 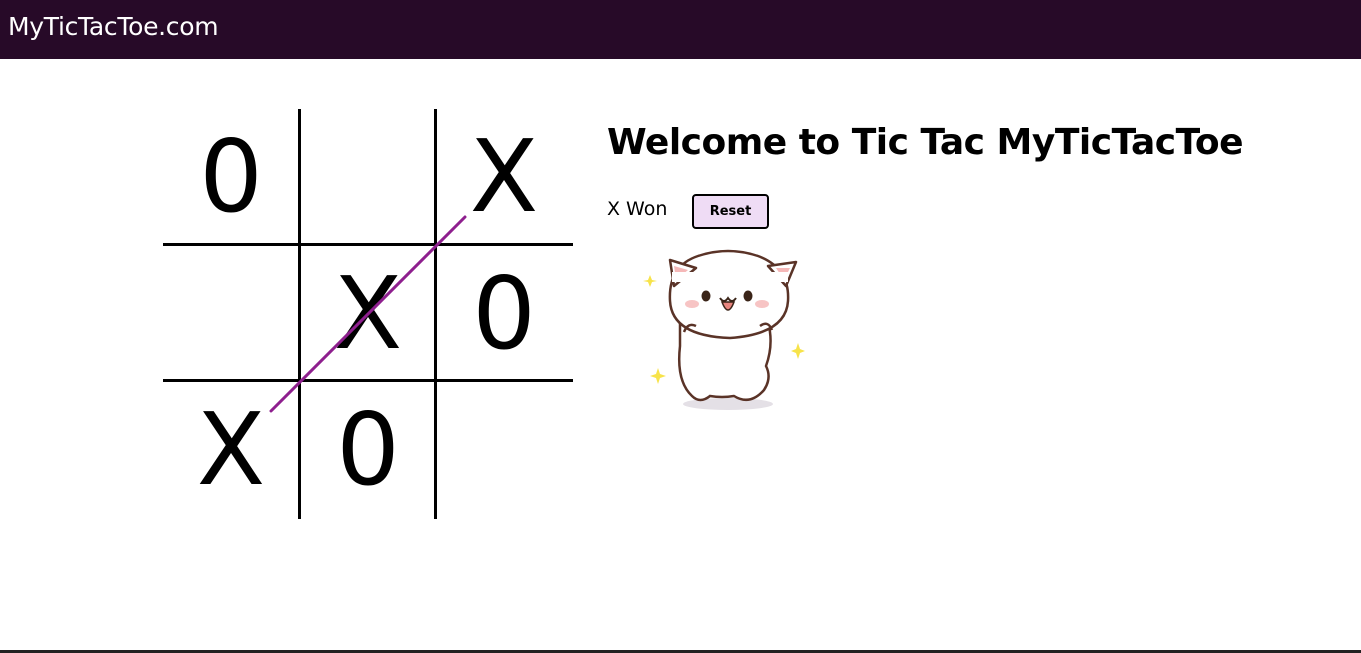 What do you see at coordinates (113, 27) in the screenshot?
I see `brand-link: MyTicTacToe.com` at bounding box center [113, 27].